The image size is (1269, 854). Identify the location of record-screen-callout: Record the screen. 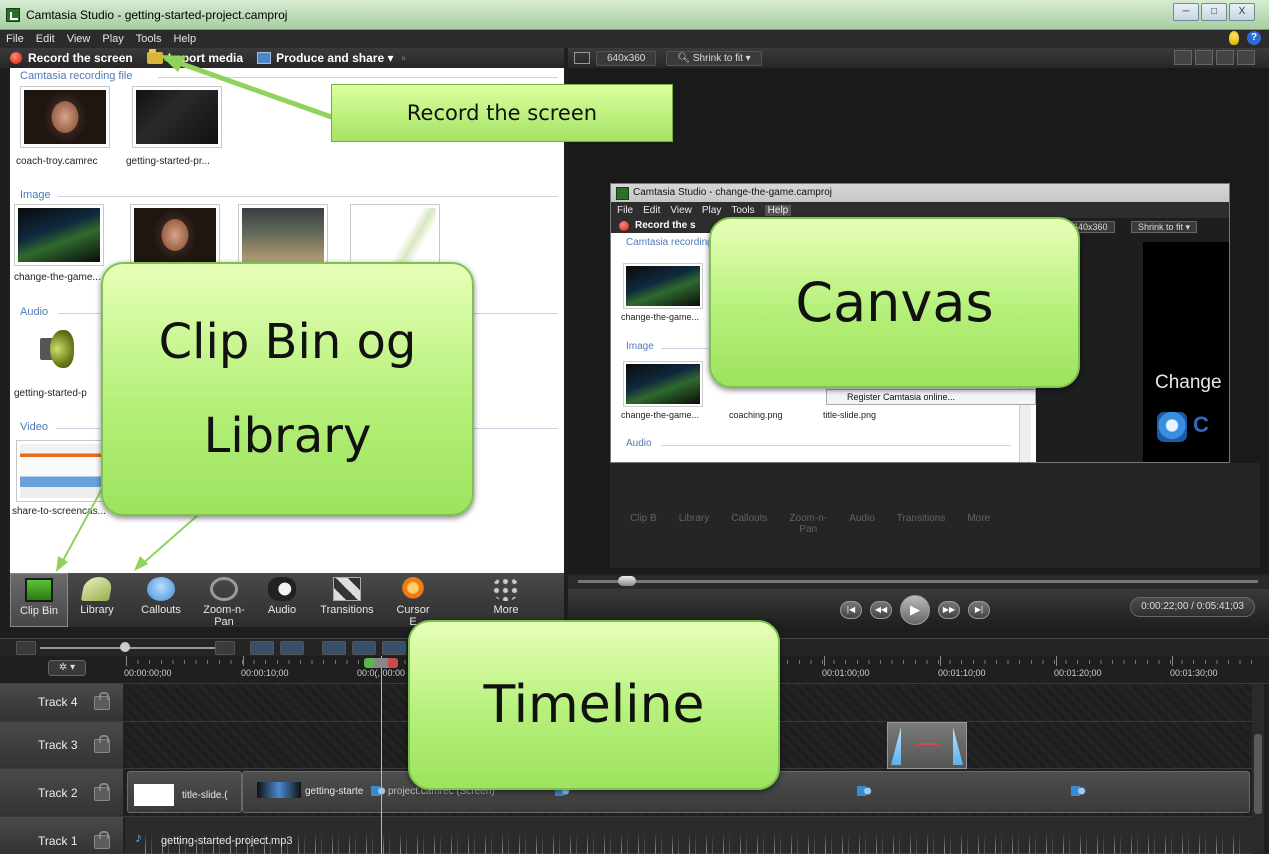
(502, 113).